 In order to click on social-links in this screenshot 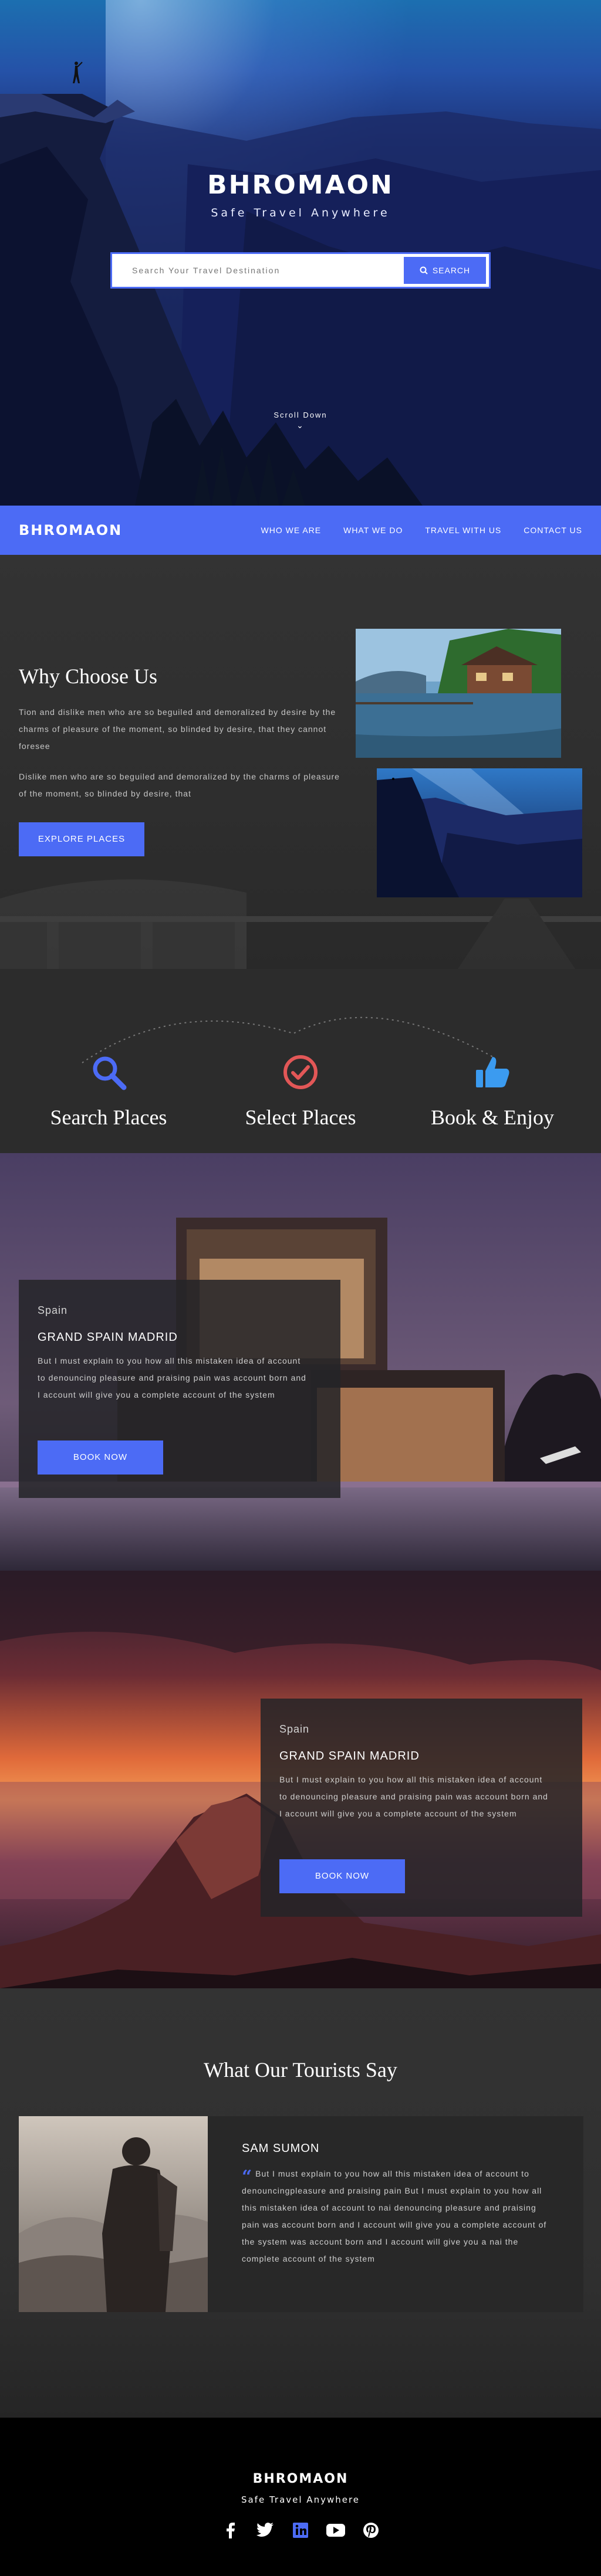, I will do `click(300, 2530)`.